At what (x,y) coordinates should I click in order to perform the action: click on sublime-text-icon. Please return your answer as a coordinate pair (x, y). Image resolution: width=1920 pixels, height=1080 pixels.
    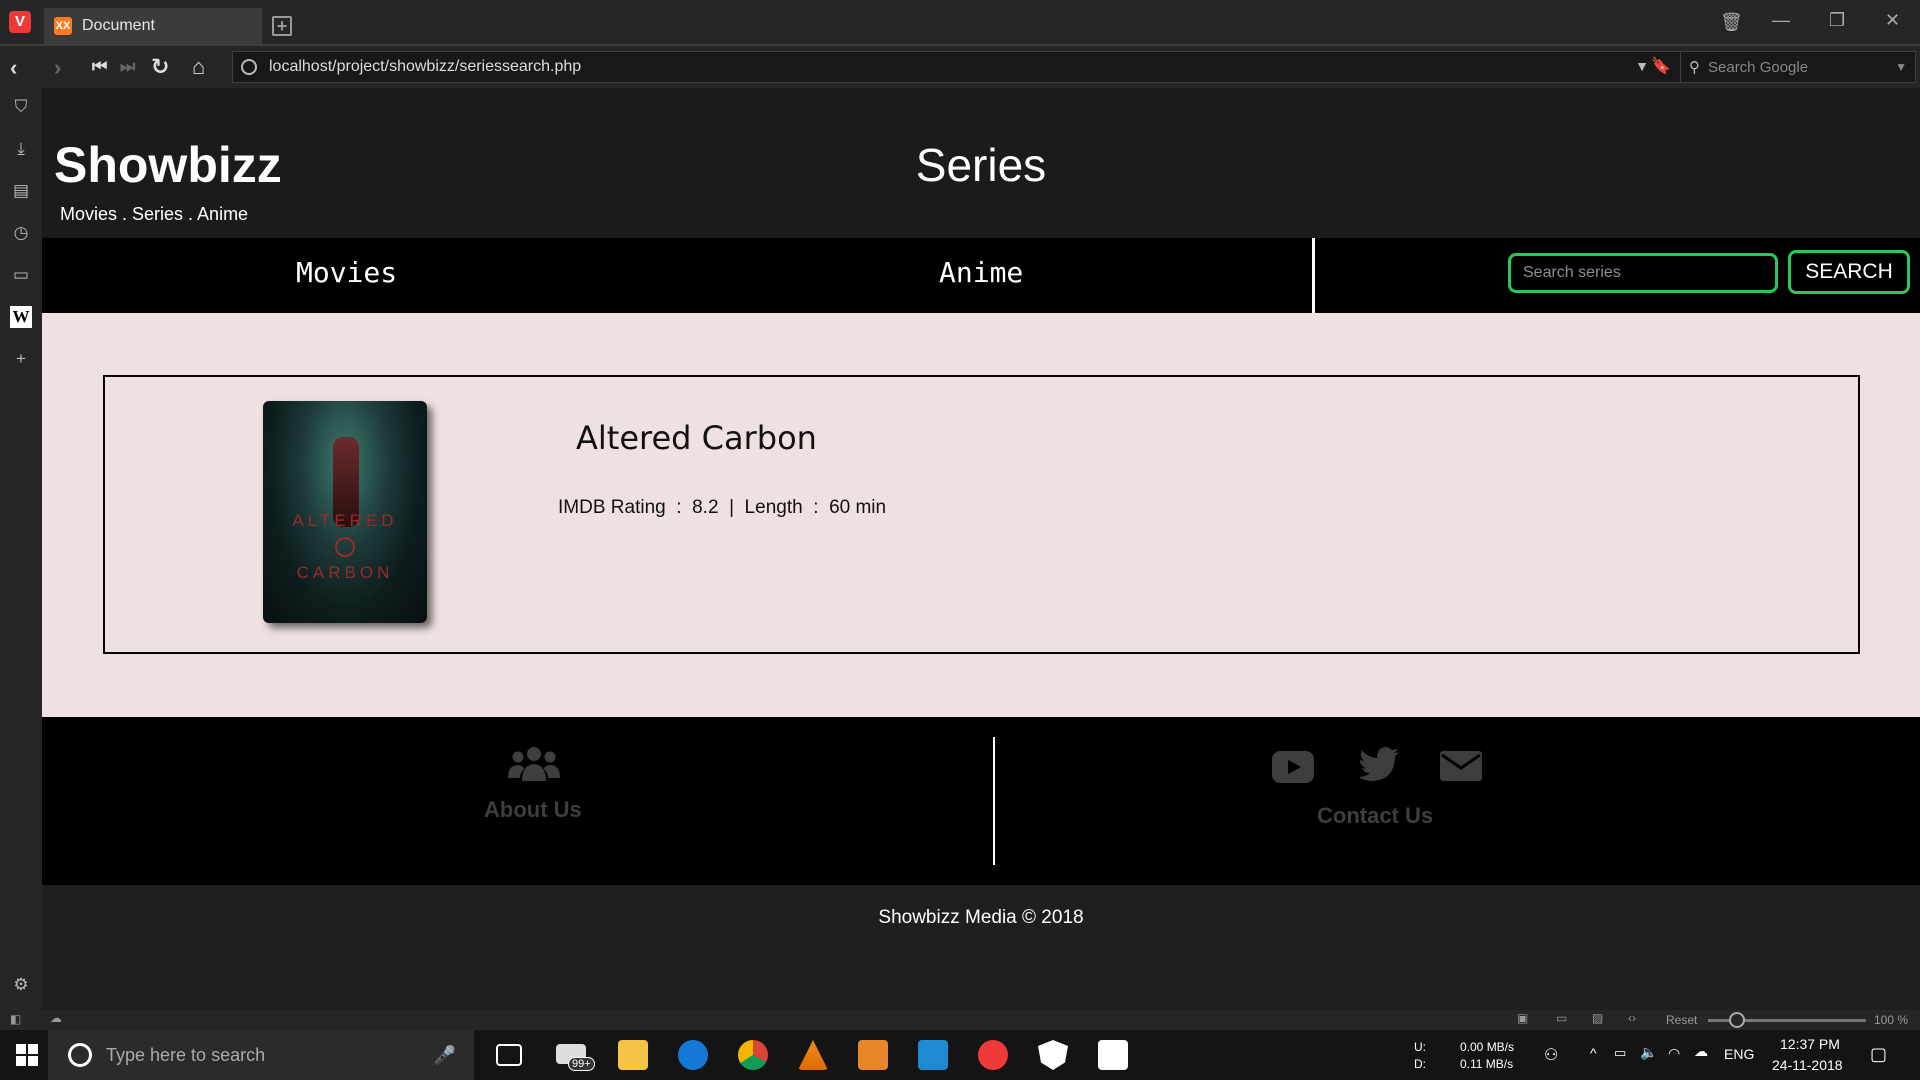
    Looking at the image, I should click on (873, 1055).